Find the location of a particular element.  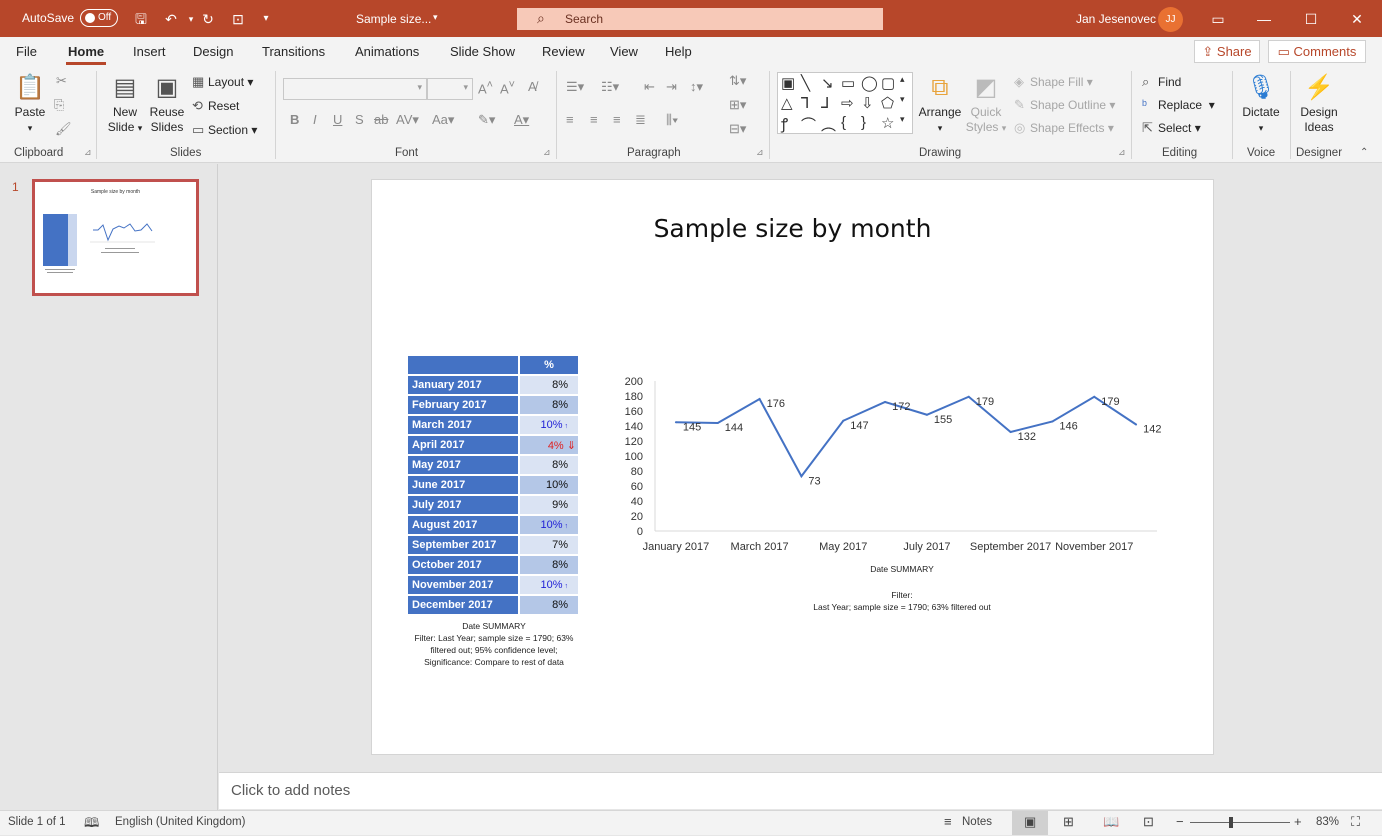

increase-indent-icon: ⇥ is located at coordinates (671, 87).